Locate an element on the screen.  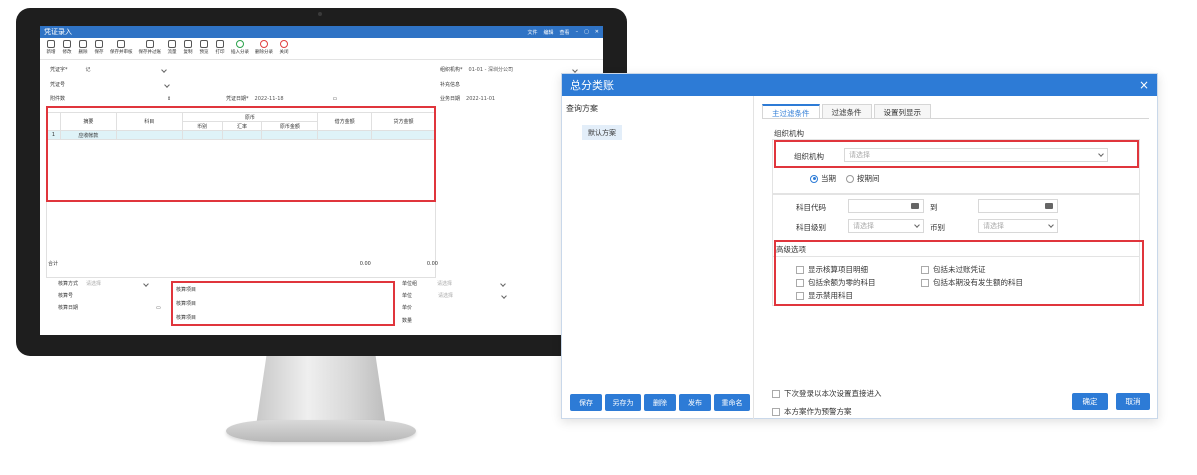
org-field: 01-01 - 深圳分公司 is located at coordinates (518, 69).